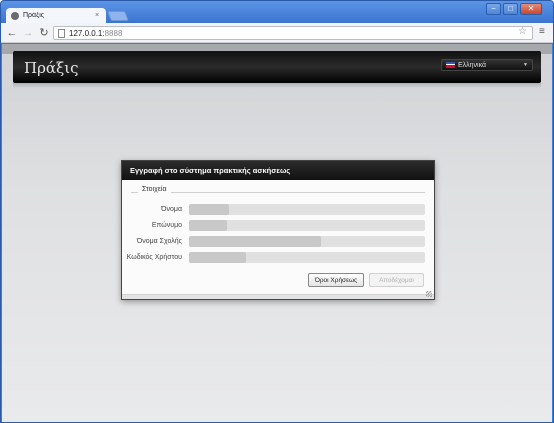  What do you see at coordinates (277, 69) in the screenshot?
I see `app-header: Πράξις Ελληνικά ▼` at bounding box center [277, 69].